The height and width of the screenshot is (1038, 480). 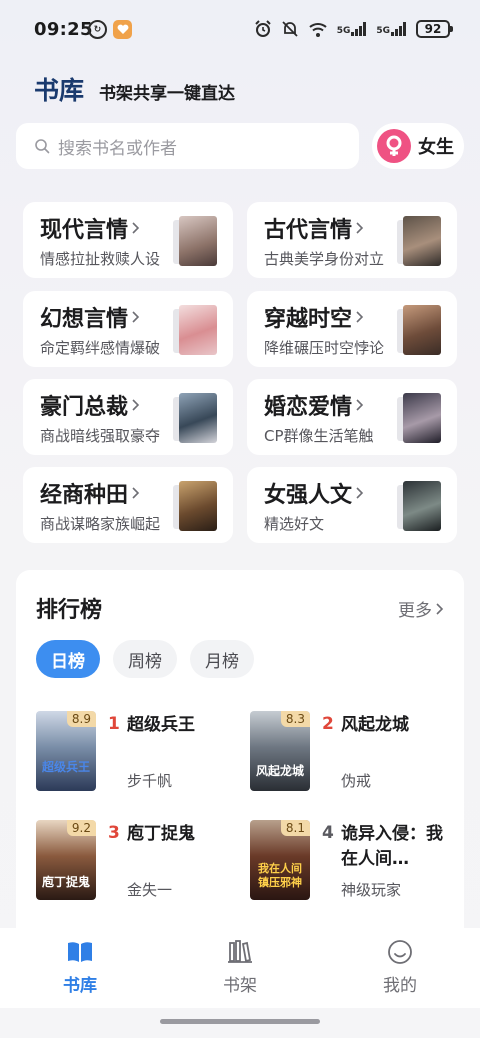 What do you see at coordinates (66, 751) in the screenshot?
I see `book-cover-image: 超级兵王 8.9` at bounding box center [66, 751].